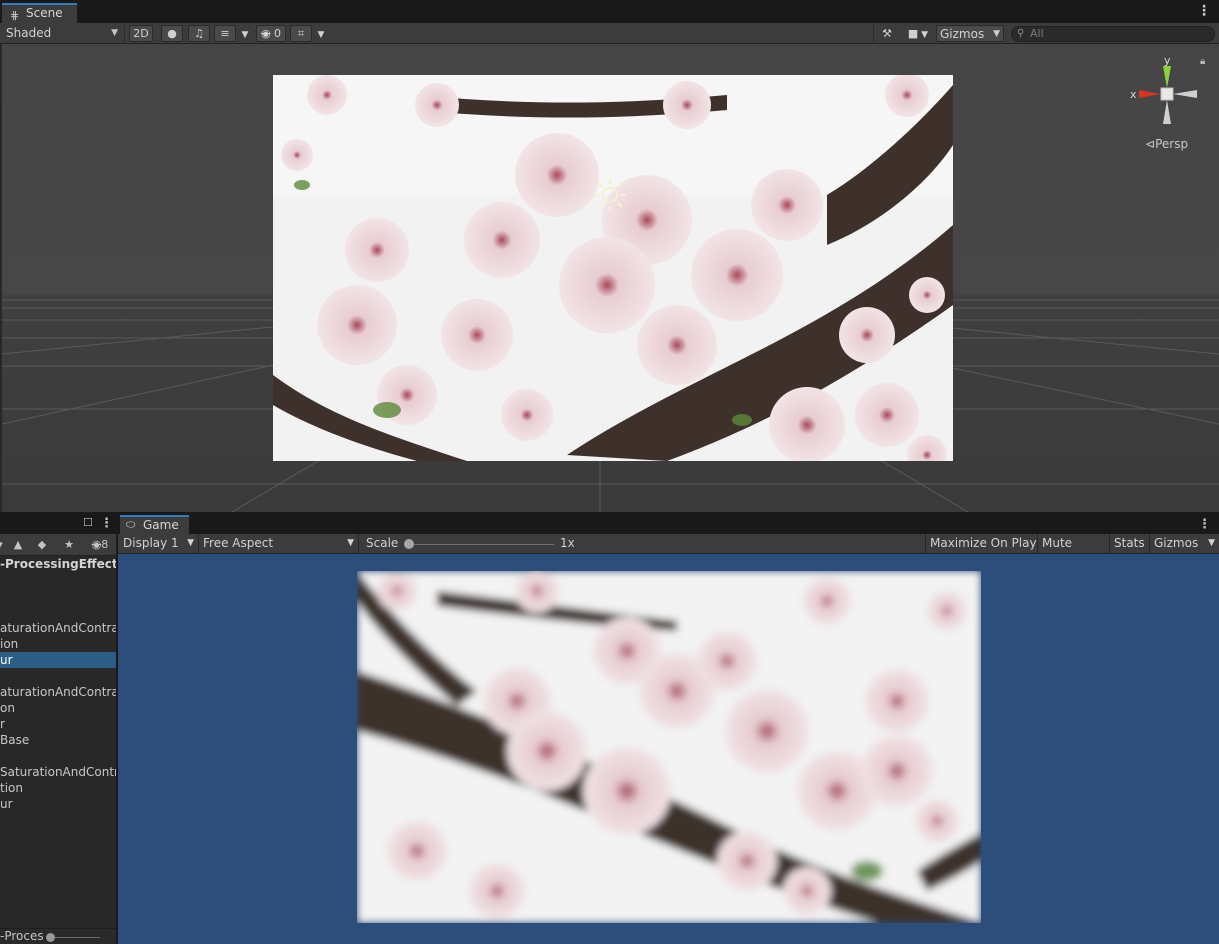 This screenshot has height=944, width=1219. I want to click on scene-visibility-toggle: ◉ 0, so click(271, 33).